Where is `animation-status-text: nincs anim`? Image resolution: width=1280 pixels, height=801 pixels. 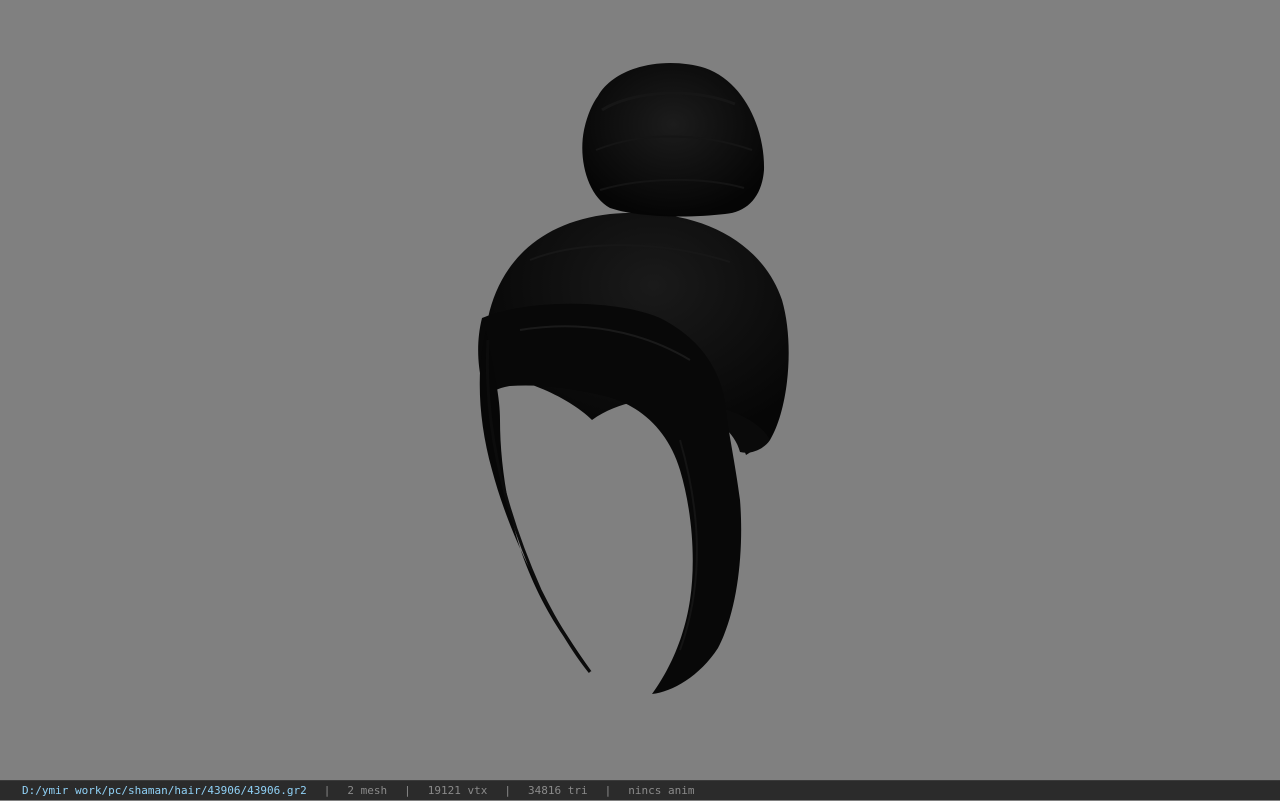 animation-status-text: nincs anim is located at coordinates (661, 790).